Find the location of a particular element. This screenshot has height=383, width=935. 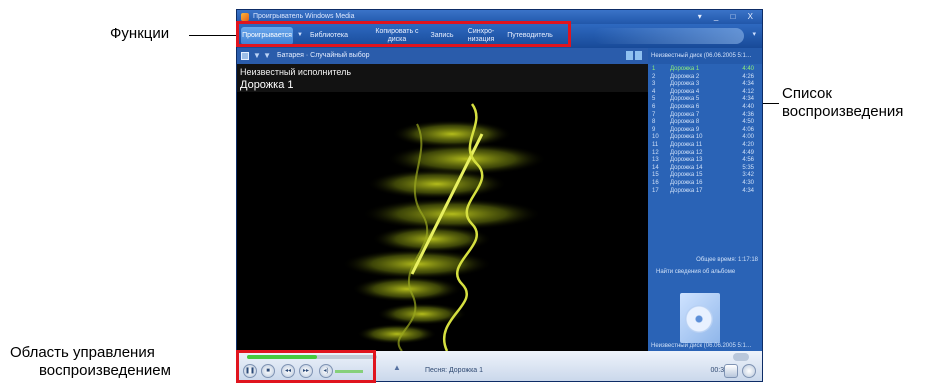

find-album-info-link: Найти сведения об альбоме is located at coordinates (695, 272).